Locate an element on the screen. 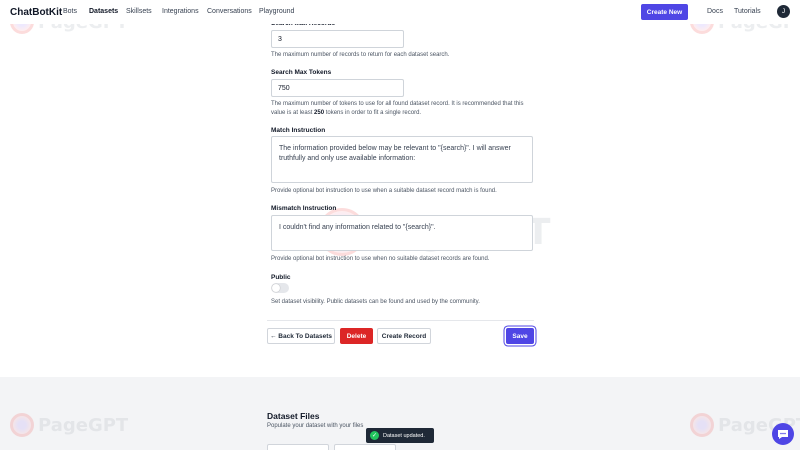  nav-link-skillsets: Skillsets is located at coordinates (139, 11).